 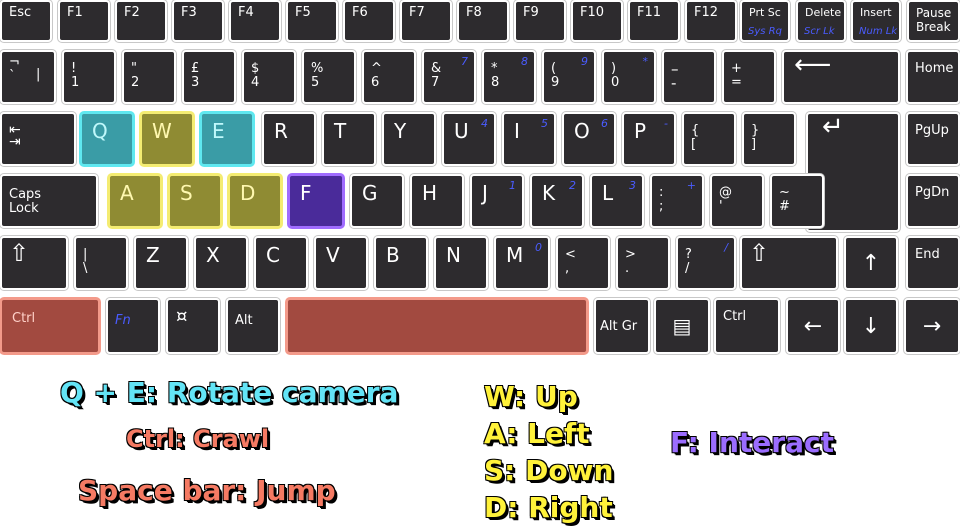 What do you see at coordinates (369, 21) in the screenshot?
I see `key-f6: F6` at bounding box center [369, 21].